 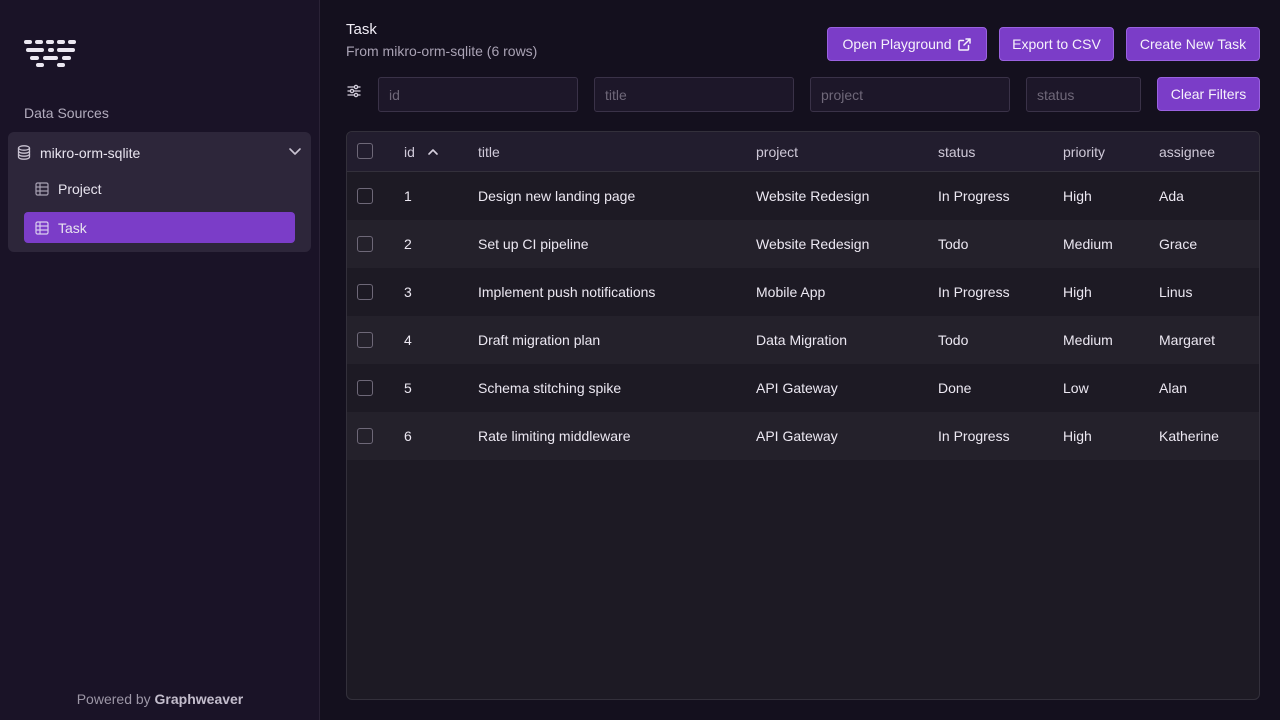 I want to click on cell-priority: Low, so click(x=1076, y=388).